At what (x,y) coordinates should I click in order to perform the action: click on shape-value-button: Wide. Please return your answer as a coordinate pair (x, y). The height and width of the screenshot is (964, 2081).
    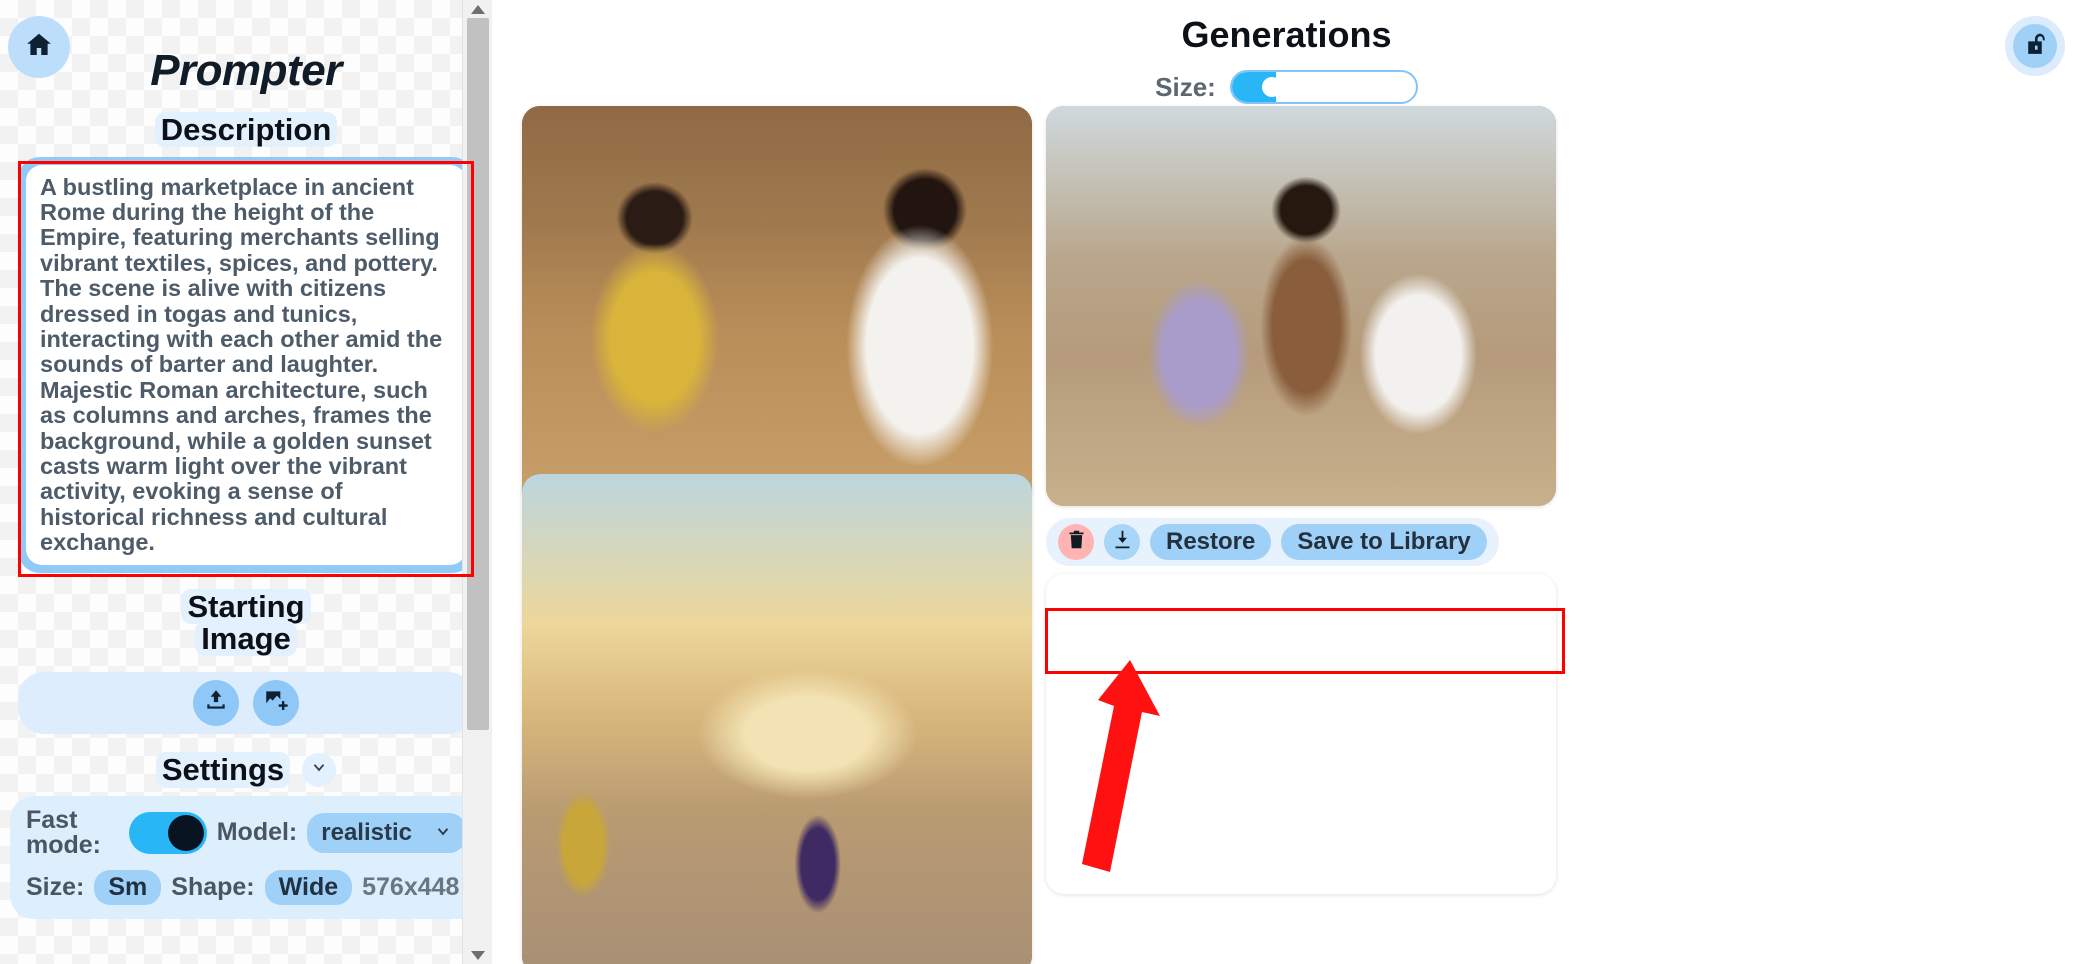
    Looking at the image, I should click on (308, 887).